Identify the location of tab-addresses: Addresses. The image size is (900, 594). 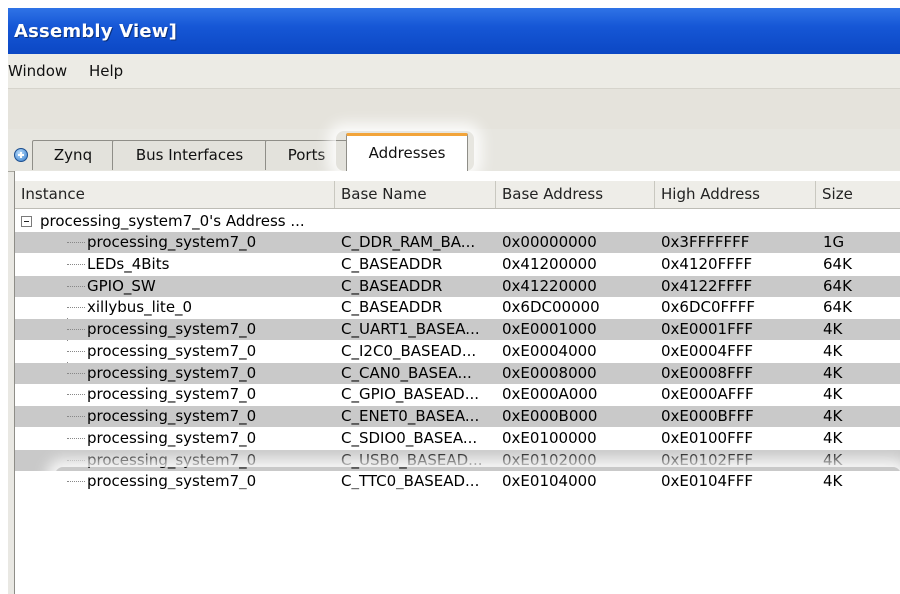
(407, 152).